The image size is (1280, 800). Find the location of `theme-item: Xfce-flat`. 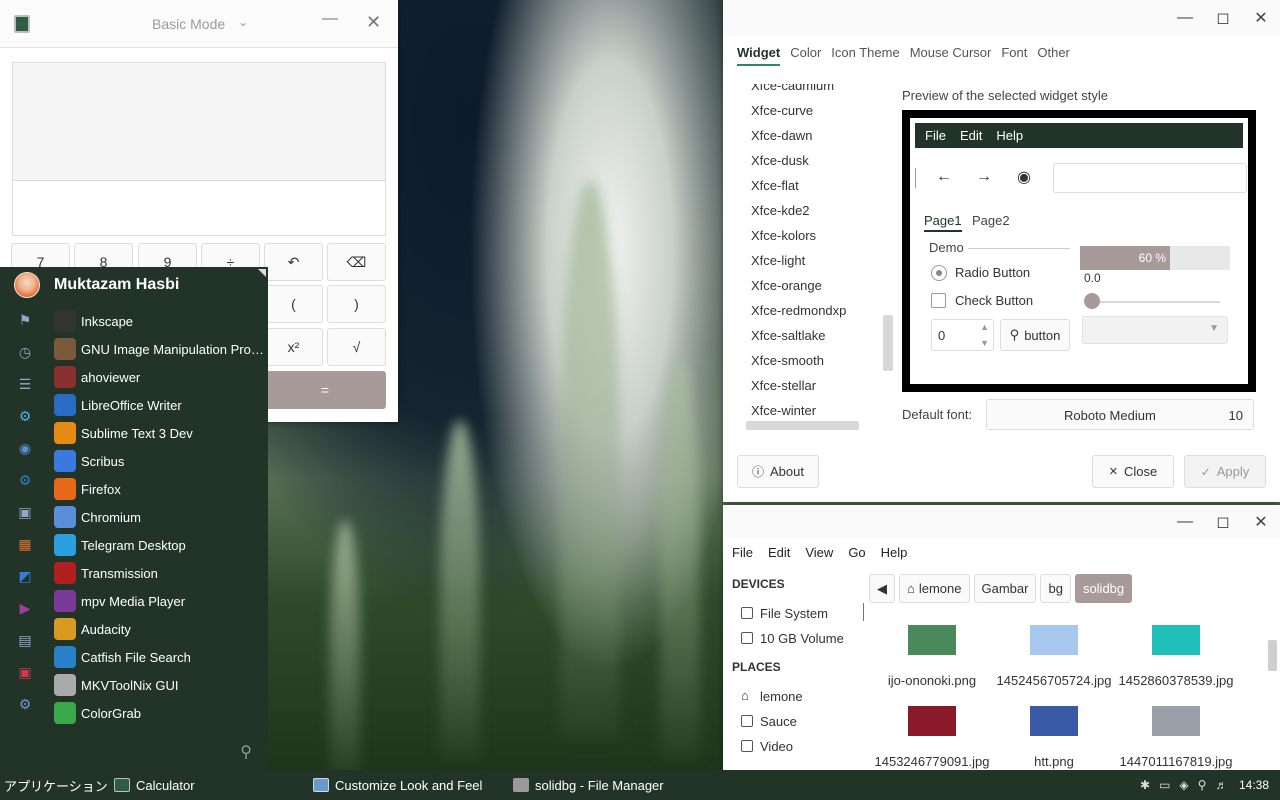

theme-item: Xfce-flat is located at coordinates (775, 185).